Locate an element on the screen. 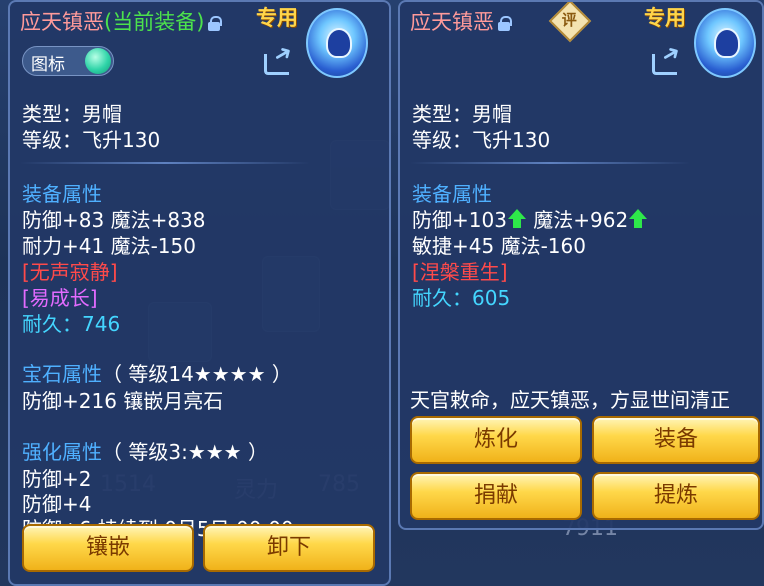  rate-icon: 评 is located at coordinates (570, 22).